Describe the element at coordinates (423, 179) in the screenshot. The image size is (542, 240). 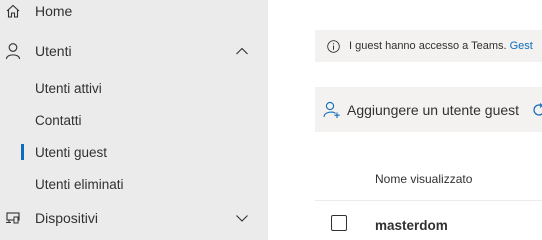
I see `column-header-display-name: Nome visualizzato` at that location.